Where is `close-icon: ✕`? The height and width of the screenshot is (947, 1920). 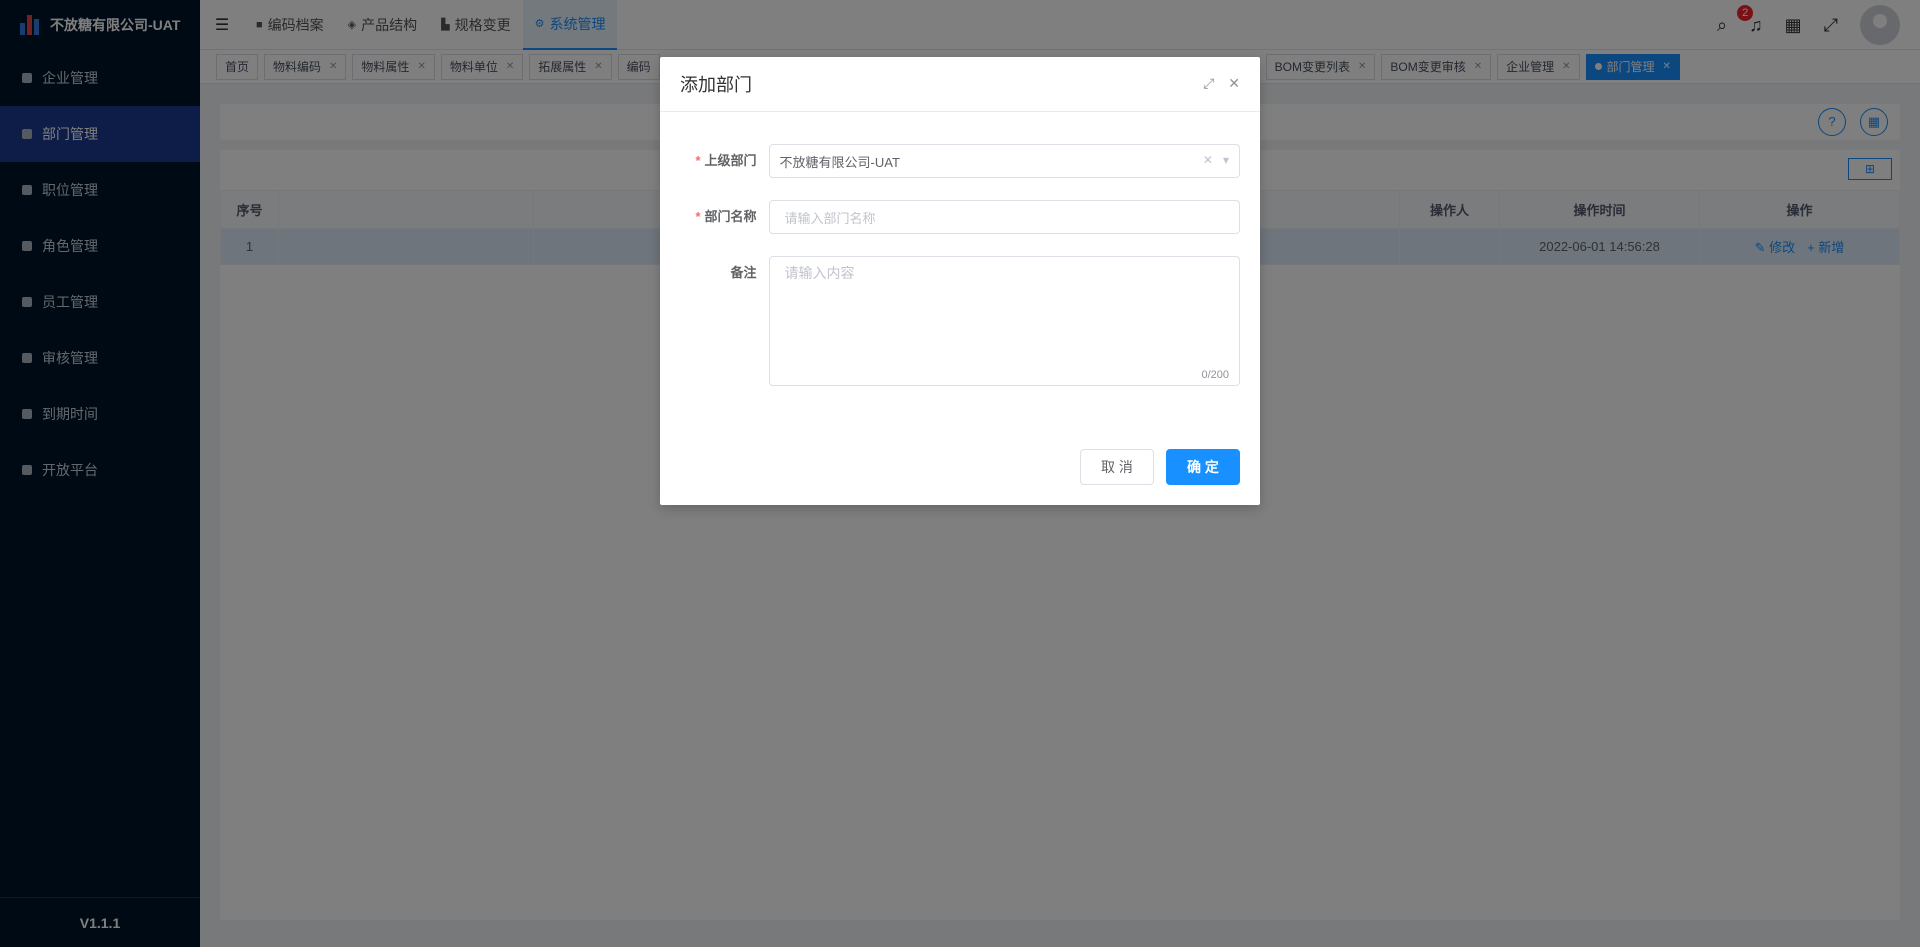 close-icon: ✕ is located at coordinates (1234, 83).